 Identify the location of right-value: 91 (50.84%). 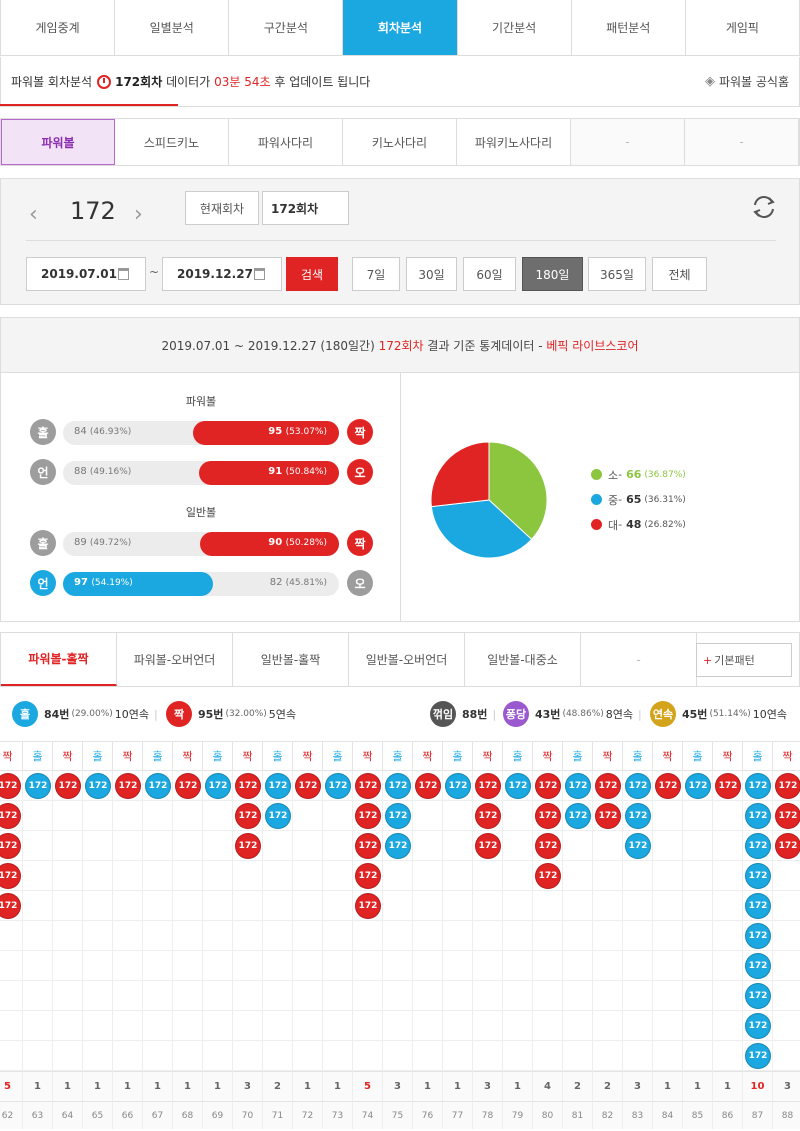
(297, 471).